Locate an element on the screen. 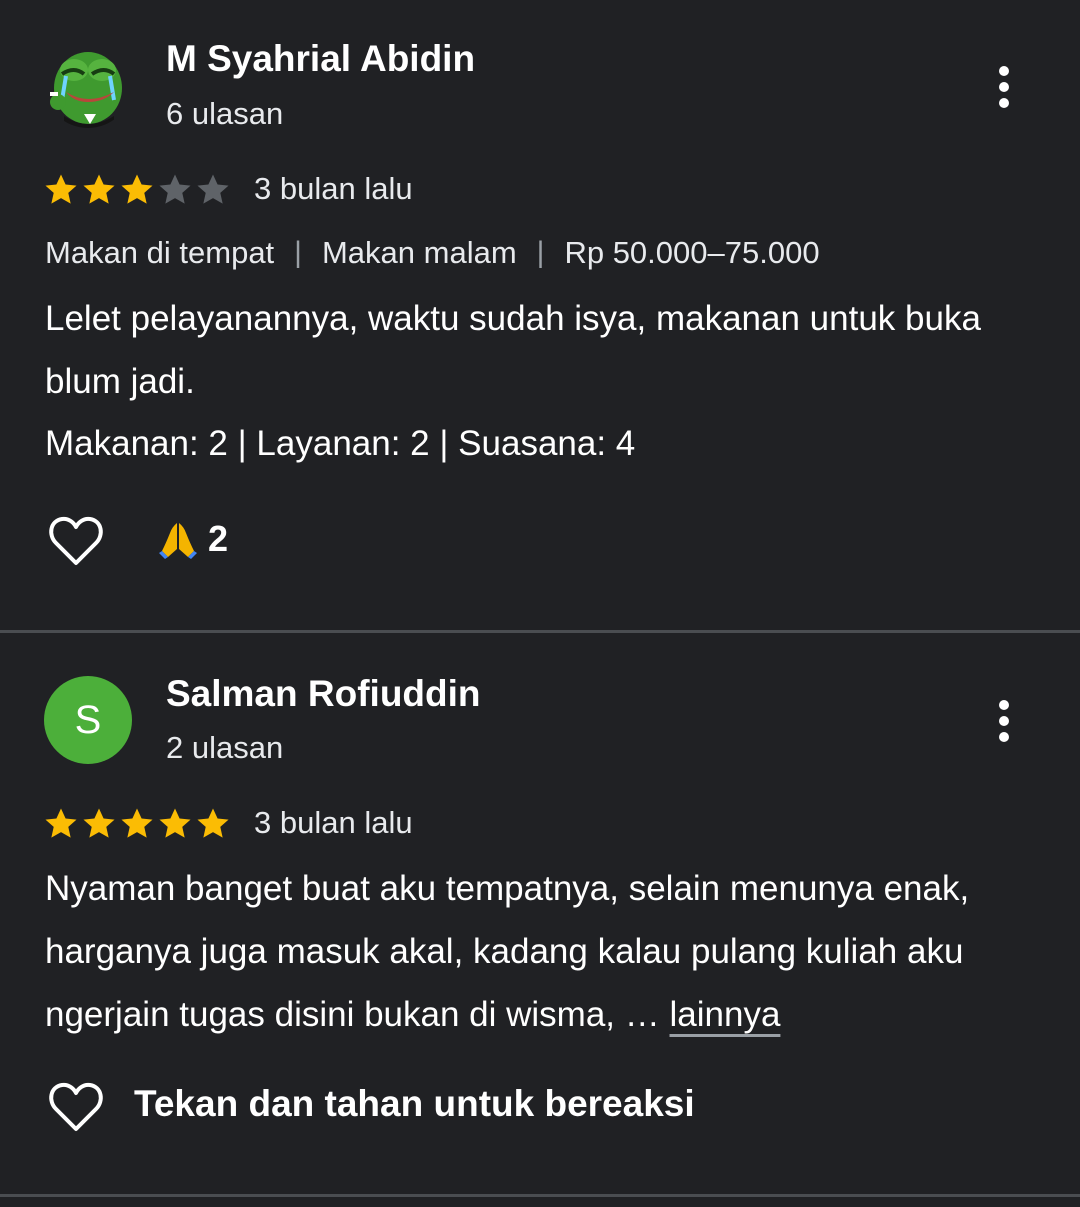 The height and width of the screenshot is (1207, 1080). tag-service: Makan di tempat is located at coordinates (160, 252).